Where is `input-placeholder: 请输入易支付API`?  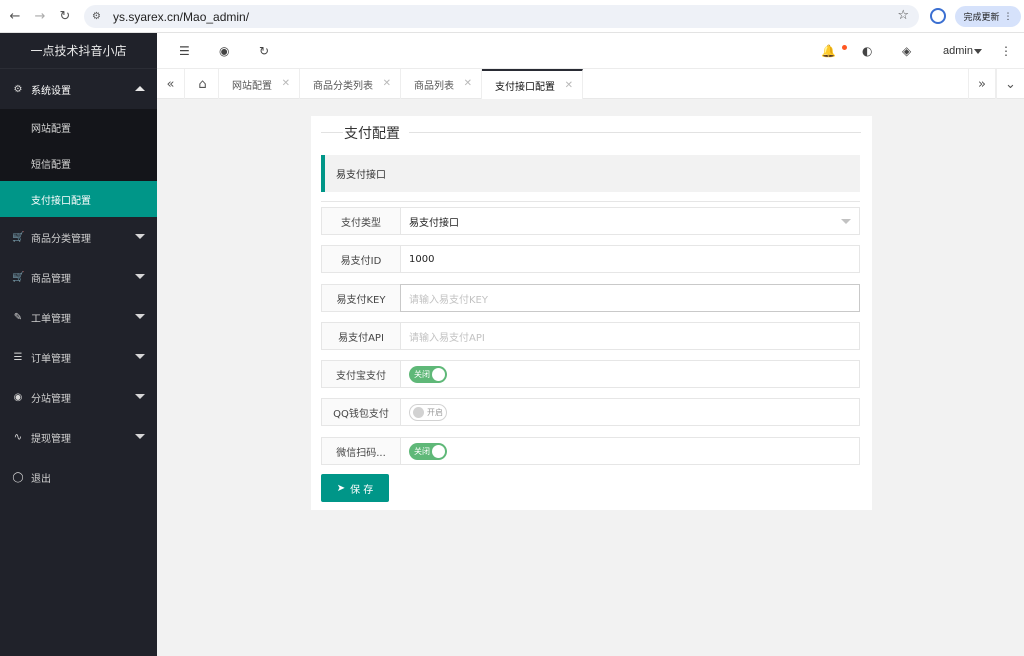
input-placeholder: 请输入易支付API is located at coordinates (447, 338).